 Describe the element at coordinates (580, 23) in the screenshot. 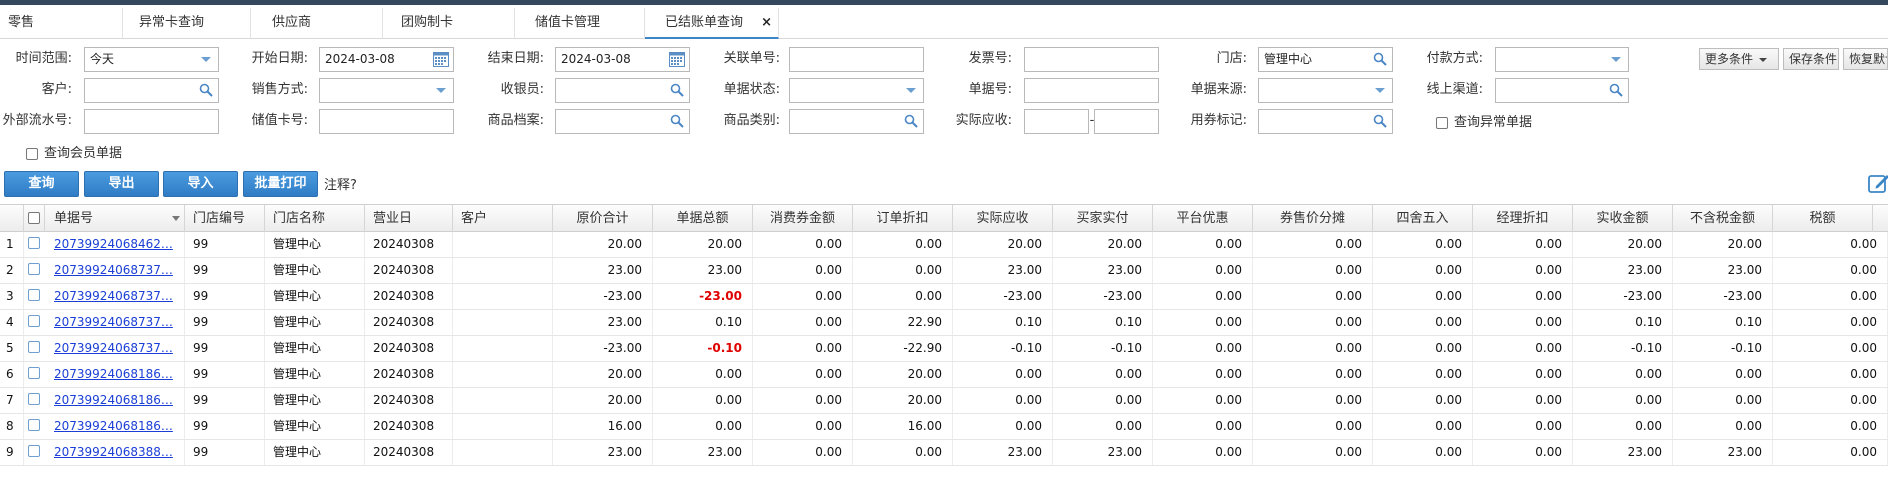

I see `tab-stored-card: 储值卡管理` at that location.